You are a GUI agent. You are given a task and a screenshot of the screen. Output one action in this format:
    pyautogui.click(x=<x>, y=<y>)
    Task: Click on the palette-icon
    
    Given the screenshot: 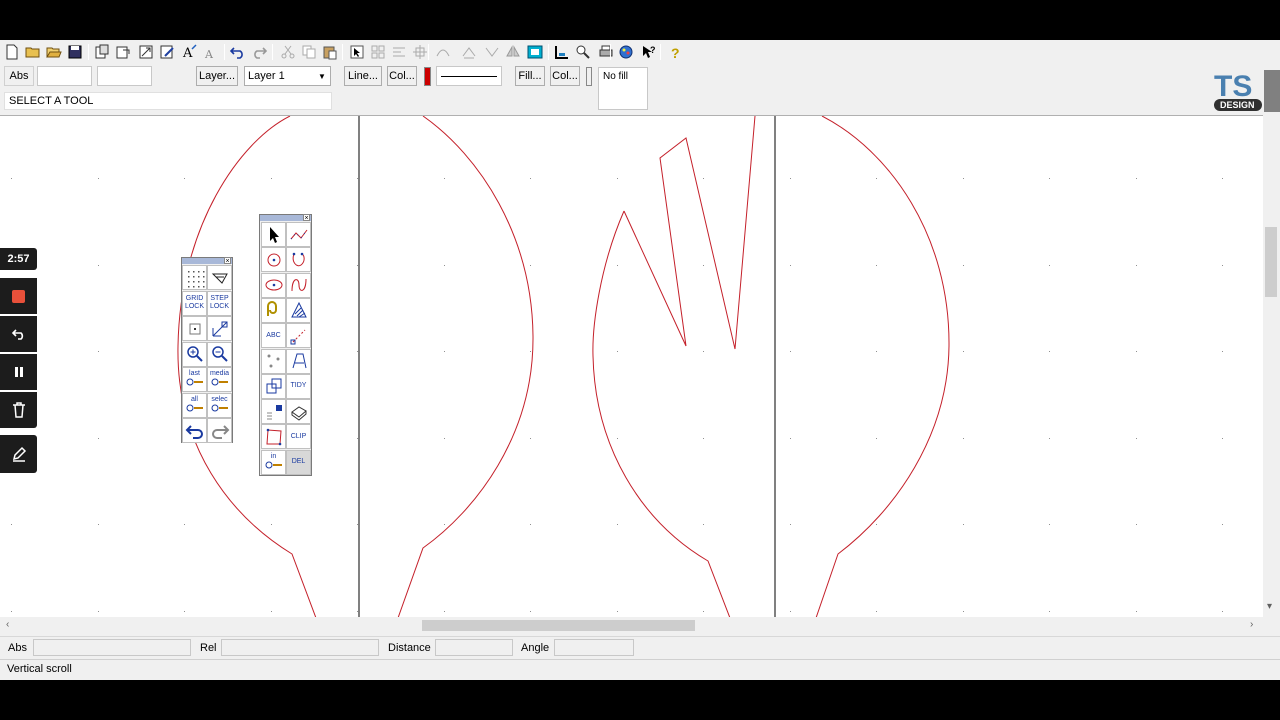 What is the action you would take?
    pyautogui.click(x=626, y=52)
    